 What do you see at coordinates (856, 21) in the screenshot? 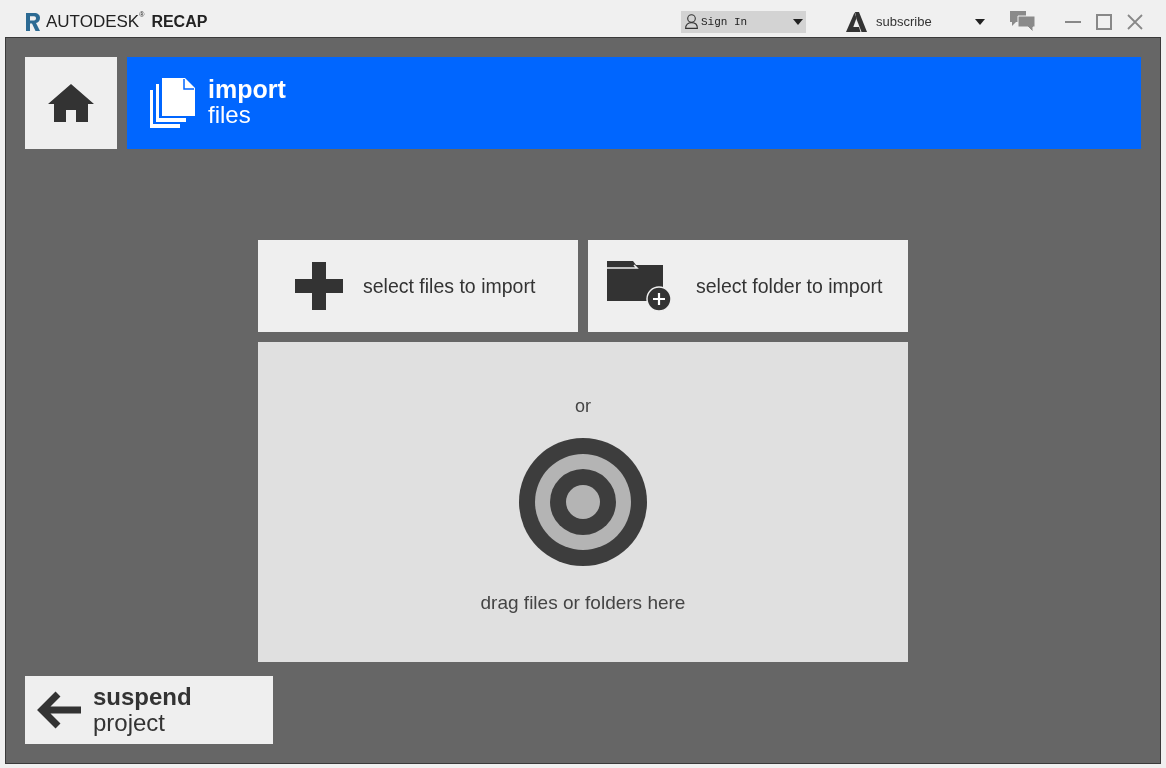
I see `company-logo-icon` at bounding box center [856, 21].